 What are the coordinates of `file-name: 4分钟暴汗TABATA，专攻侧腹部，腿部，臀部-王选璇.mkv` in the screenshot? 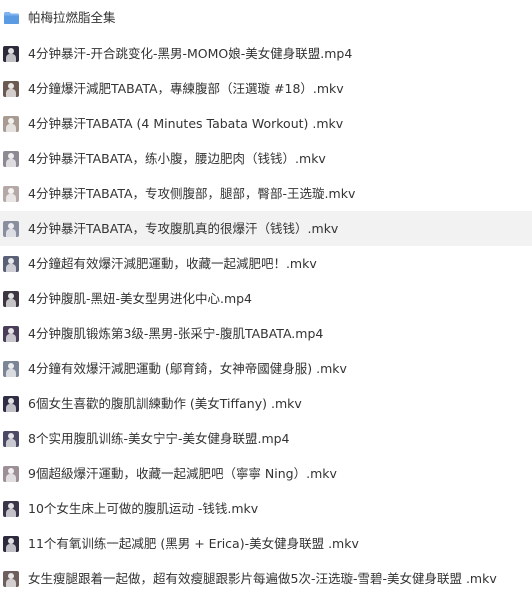 It's located at (192, 193).